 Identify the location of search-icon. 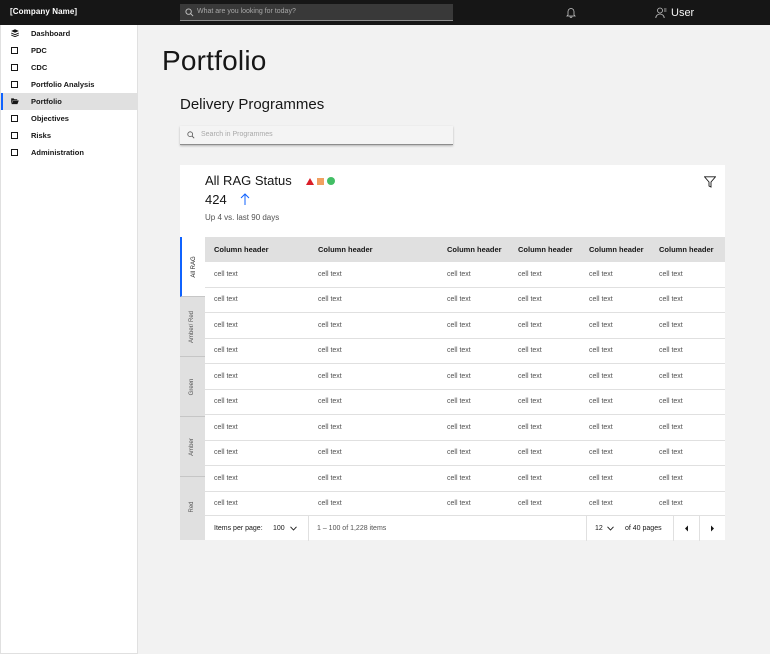
(191, 135).